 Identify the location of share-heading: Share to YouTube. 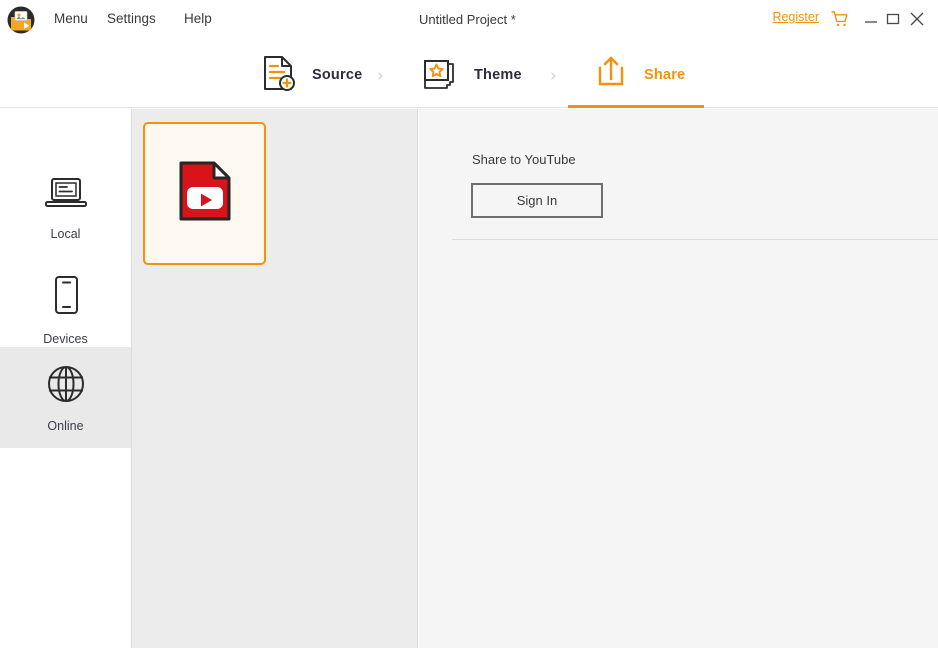
(524, 159).